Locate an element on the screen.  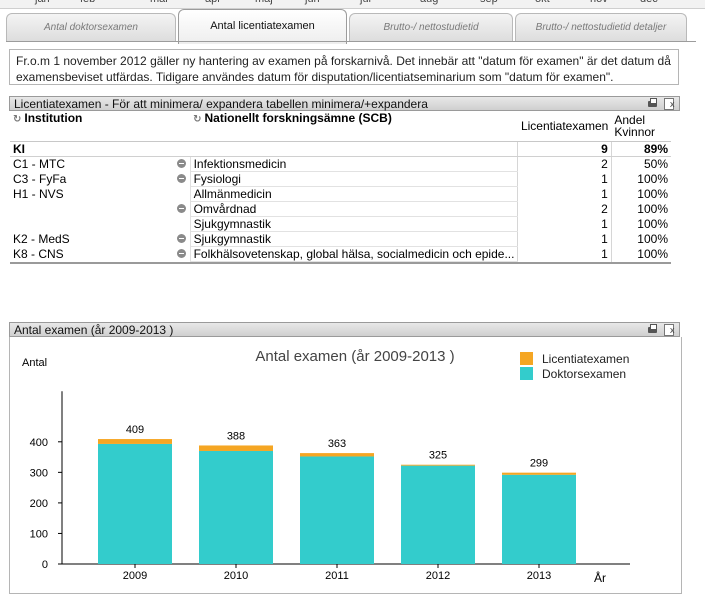
subject-cell: Omvårdnad is located at coordinates (354, 209).